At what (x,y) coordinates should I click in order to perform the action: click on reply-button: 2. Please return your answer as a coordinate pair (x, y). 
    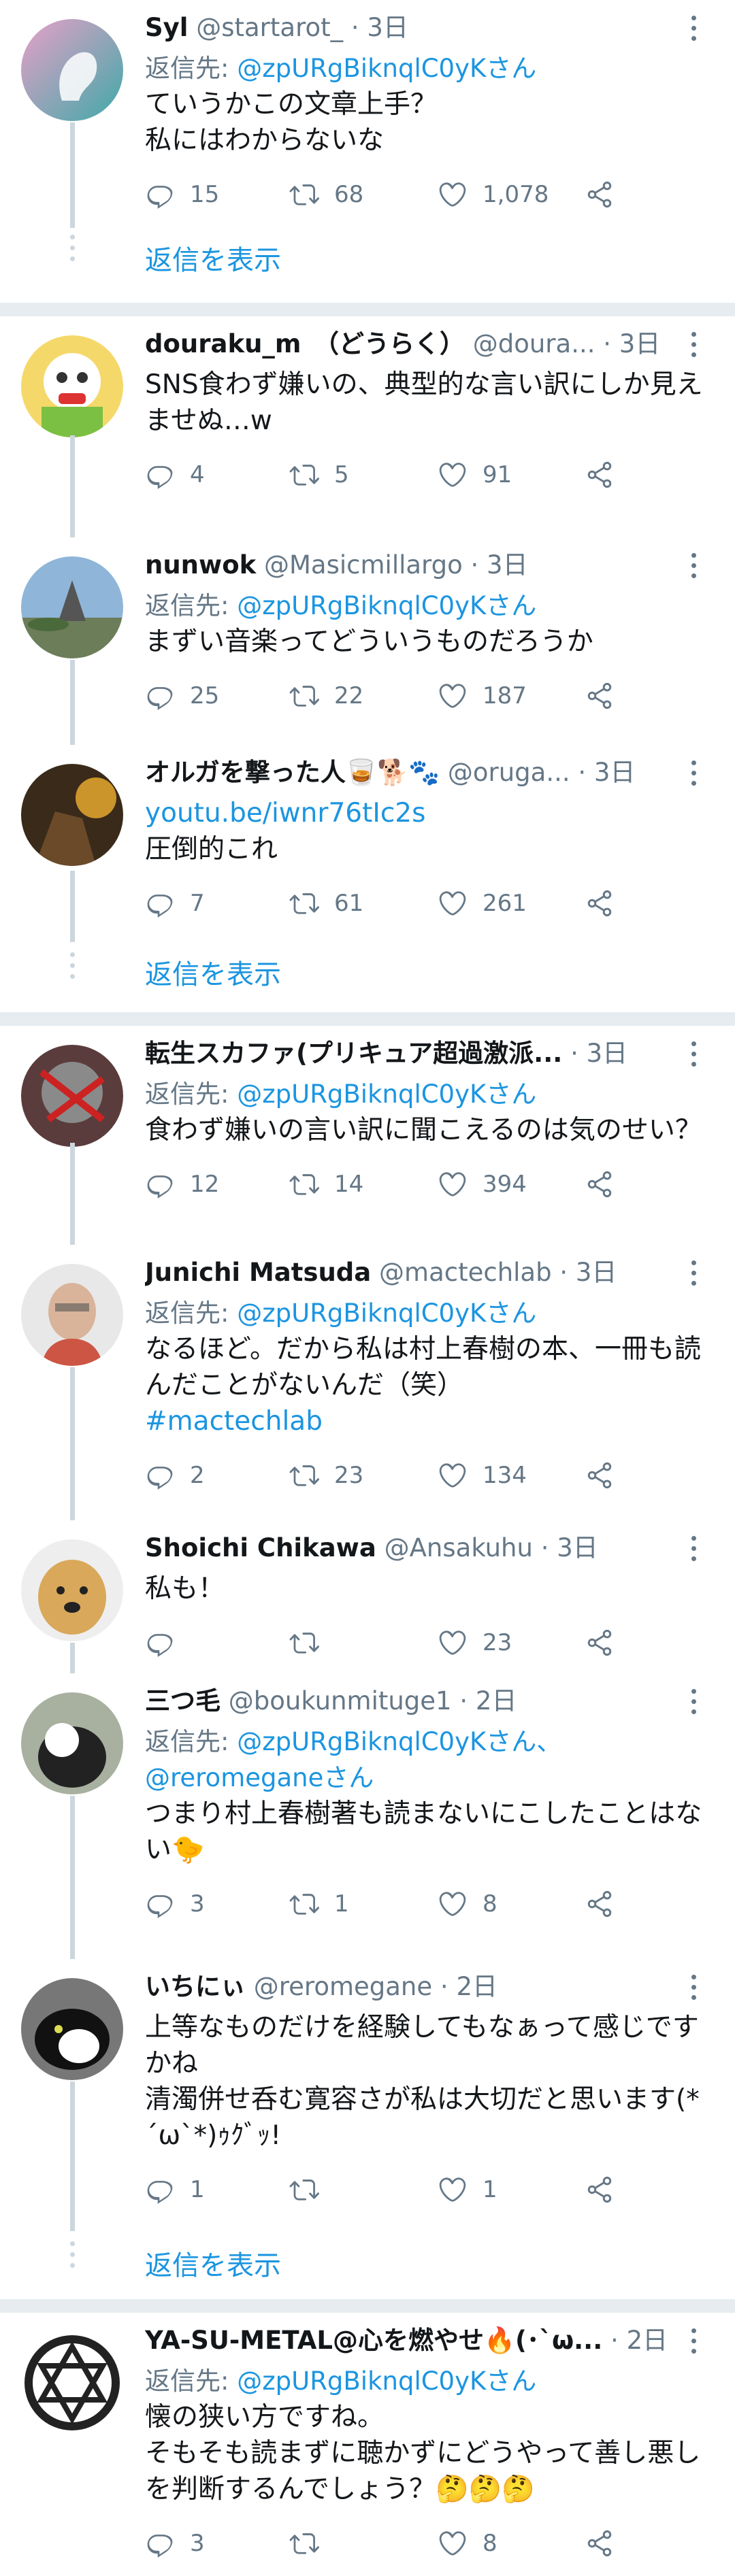
    Looking at the image, I should click on (175, 1475).